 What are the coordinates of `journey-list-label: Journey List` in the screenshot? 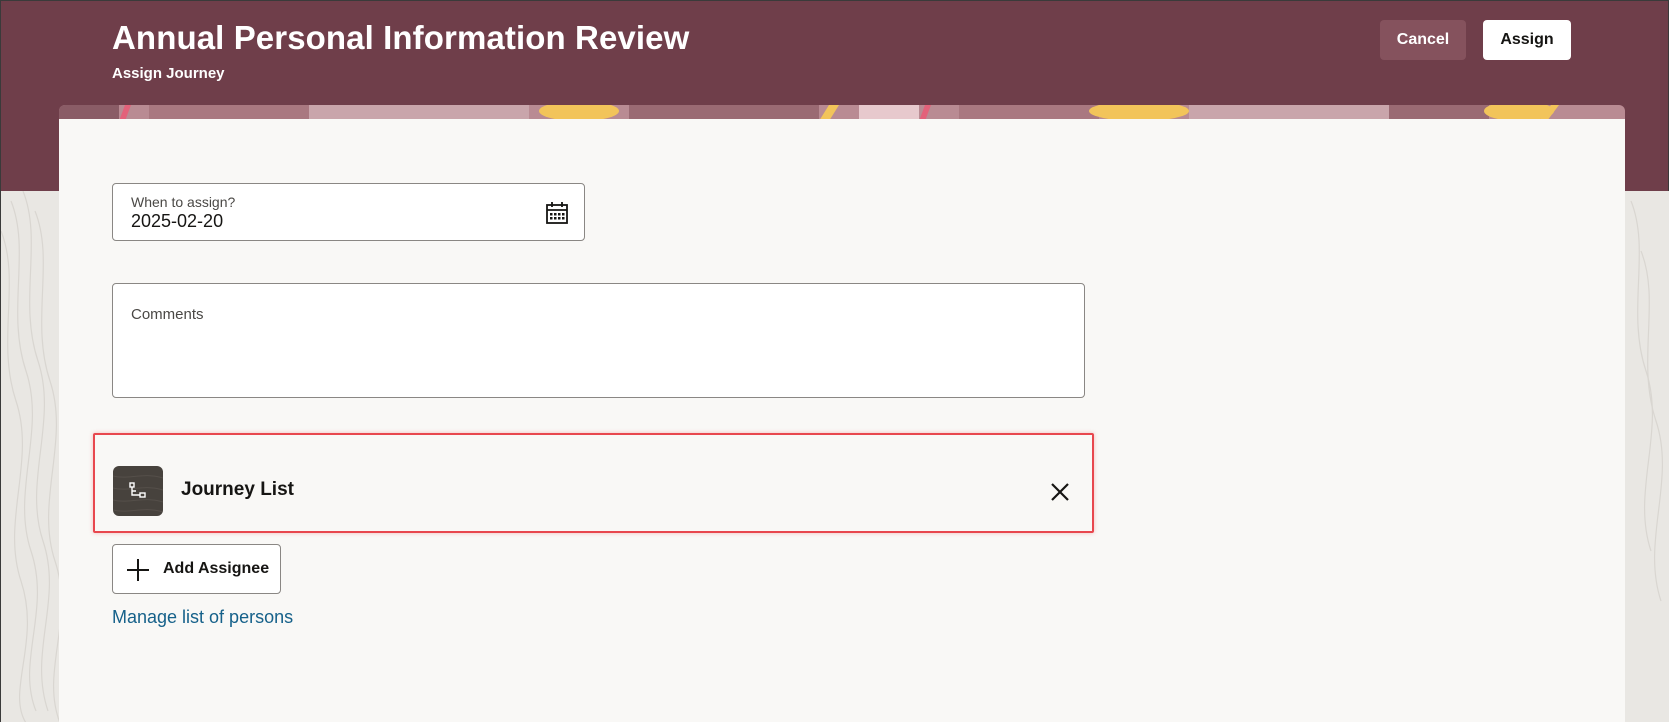 It's located at (237, 489).